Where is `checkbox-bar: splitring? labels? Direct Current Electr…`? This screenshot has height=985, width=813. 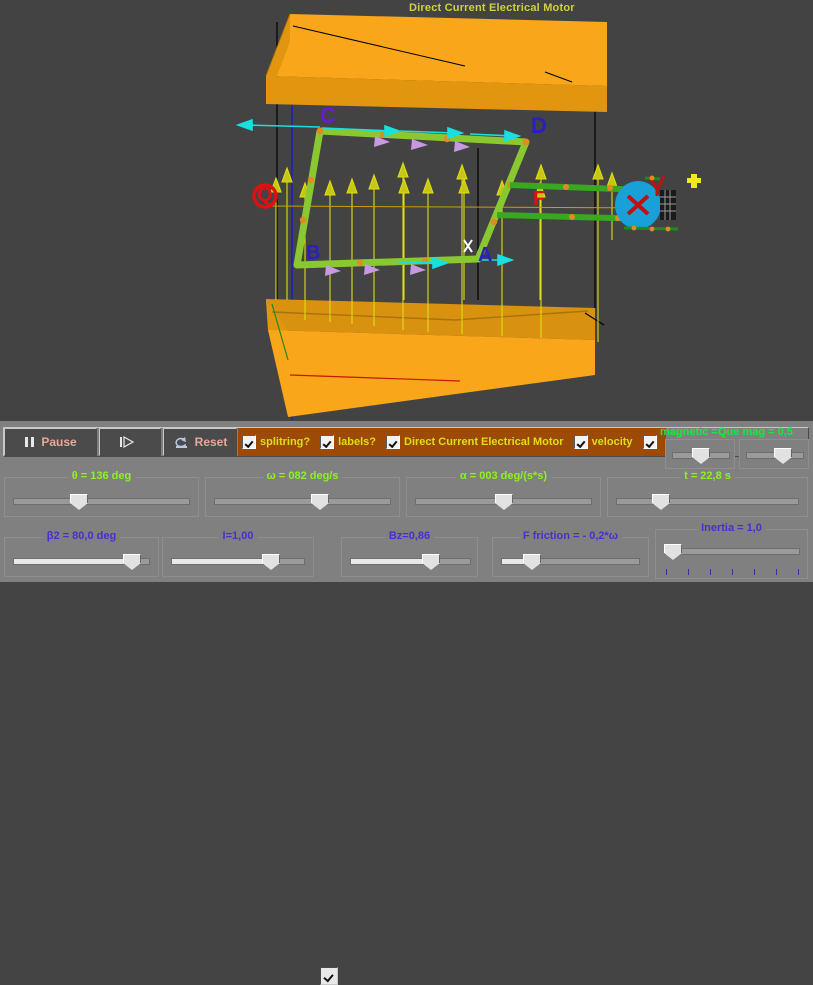
checkbox-bar: splitring? labels? Direct Current Electr… is located at coordinates (452, 442).